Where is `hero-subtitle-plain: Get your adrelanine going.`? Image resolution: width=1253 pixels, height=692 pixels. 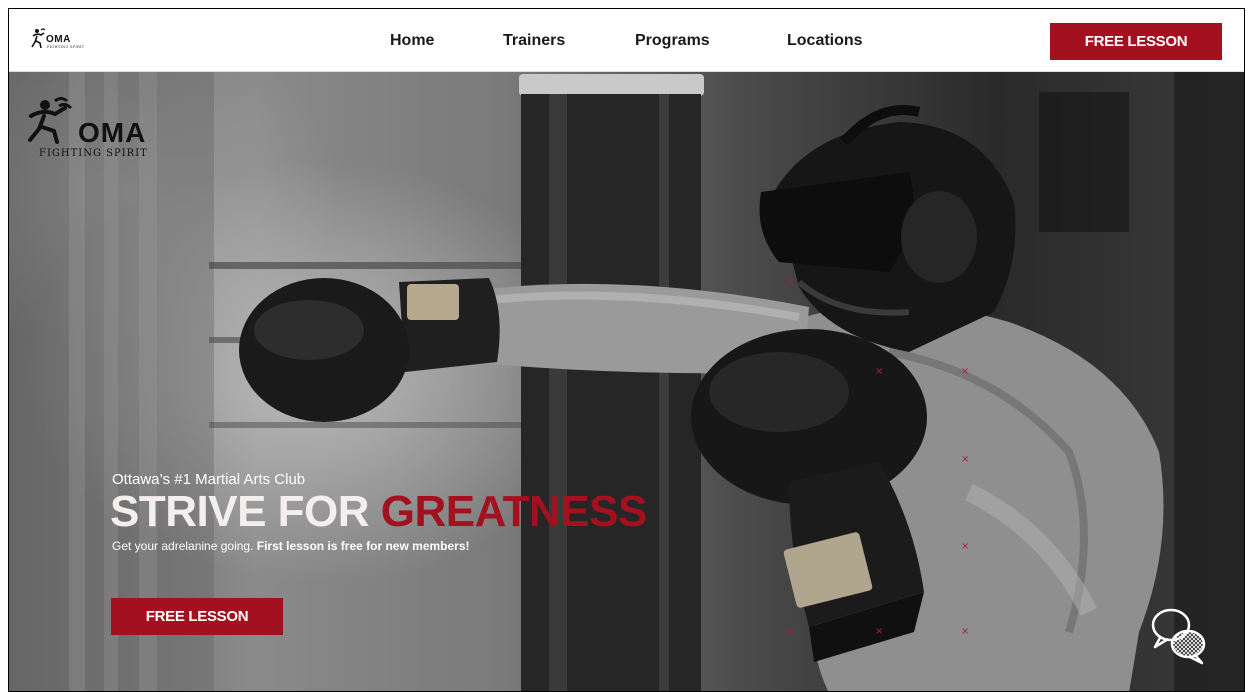 hero-subtitle-plain: Get your adrelanine going. is located at coordinates (184, 546).